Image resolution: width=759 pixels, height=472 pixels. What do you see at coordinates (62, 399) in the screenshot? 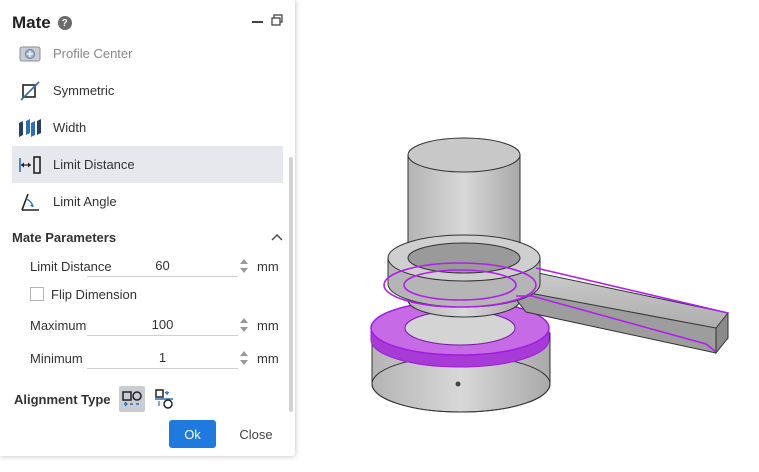
I see `alignment-type-label: Alignment Type` at bounding box center [62, 399].